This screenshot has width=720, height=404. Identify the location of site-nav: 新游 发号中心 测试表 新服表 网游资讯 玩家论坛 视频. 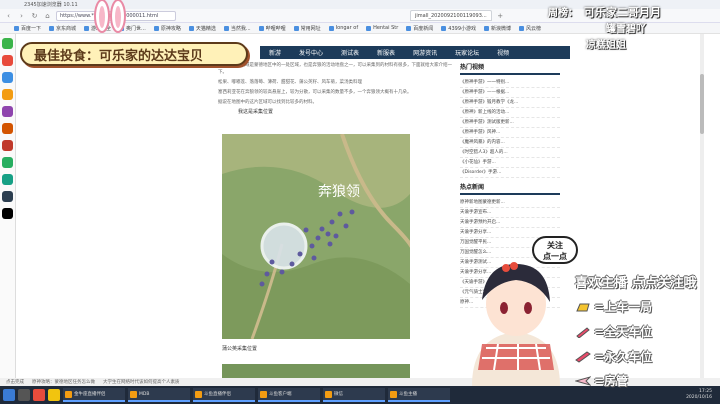
(415, 52).